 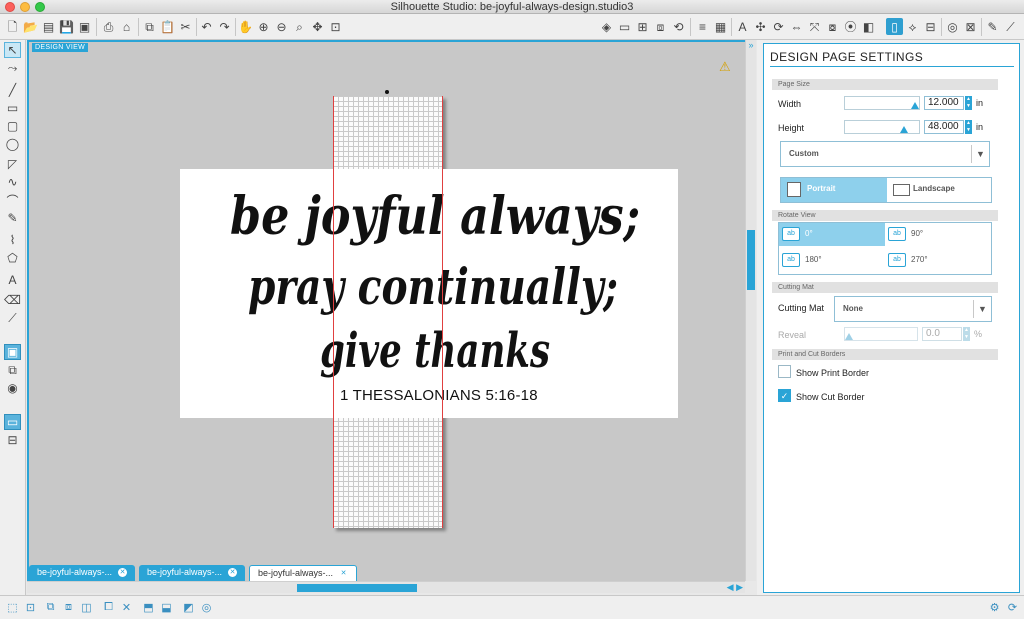 What do you see at coordinates (66, 26) in the screenshot?
I see `save-icon: 💾` at bounding box center [66, 26].